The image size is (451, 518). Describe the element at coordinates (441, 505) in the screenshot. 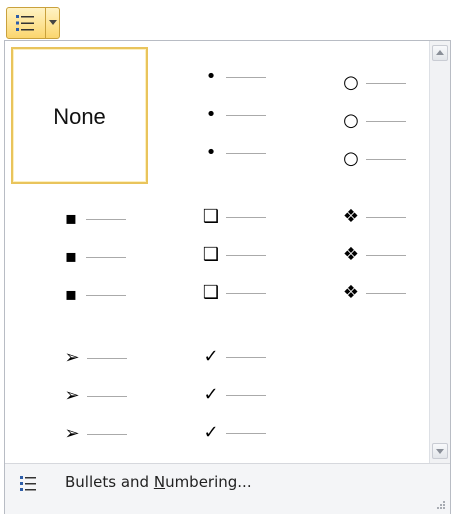

I see `resize-grip-icon` at that location.